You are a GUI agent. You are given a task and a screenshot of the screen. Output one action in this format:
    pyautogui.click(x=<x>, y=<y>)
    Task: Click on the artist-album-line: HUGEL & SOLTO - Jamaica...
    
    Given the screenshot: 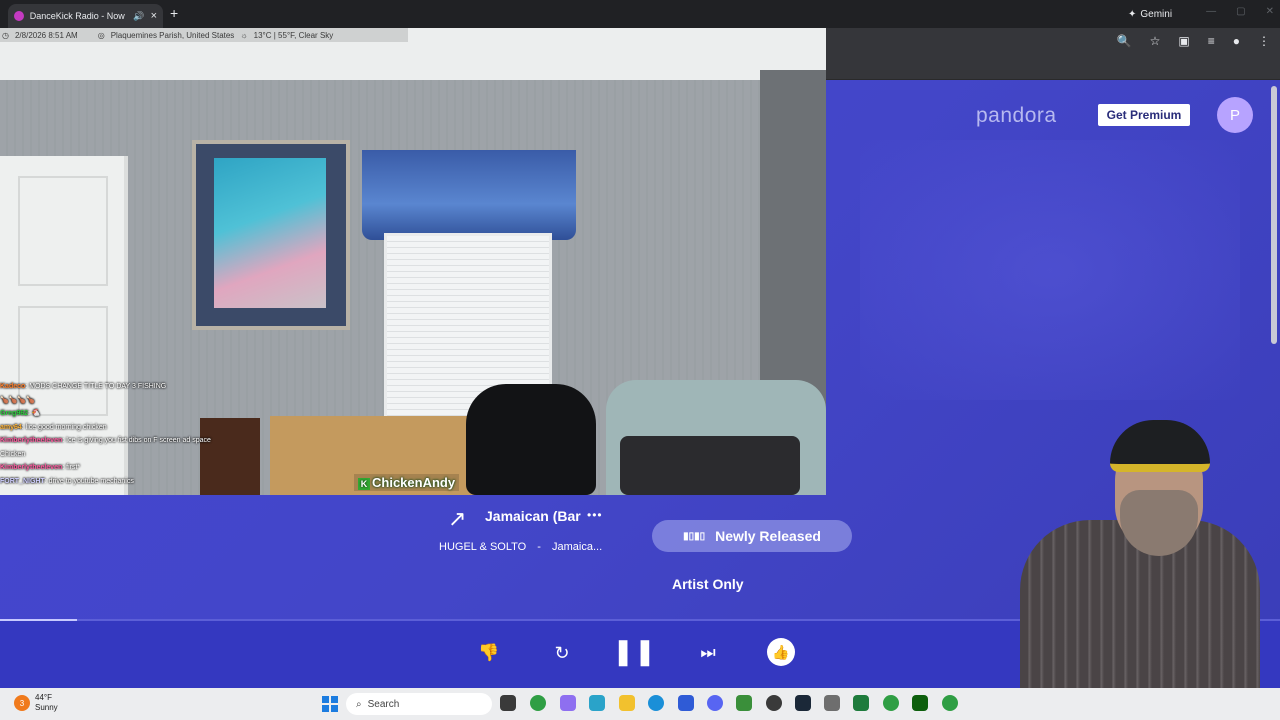 What is the action you would take?
    pyautogui.click(x=520, y=547)
    